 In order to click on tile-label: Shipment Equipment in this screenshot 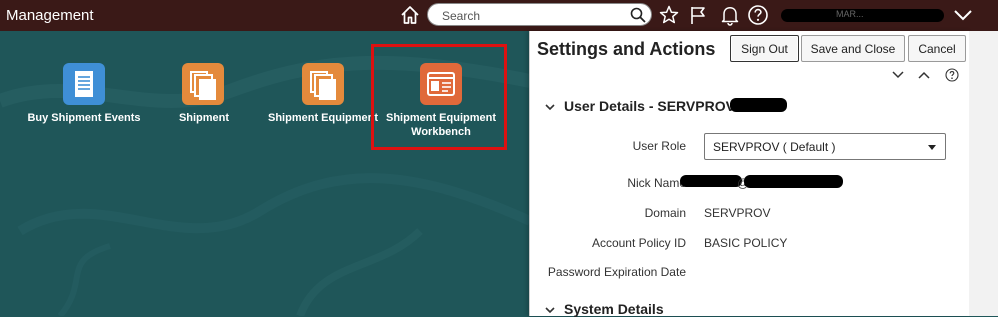, I will do `click(323, 118)`.